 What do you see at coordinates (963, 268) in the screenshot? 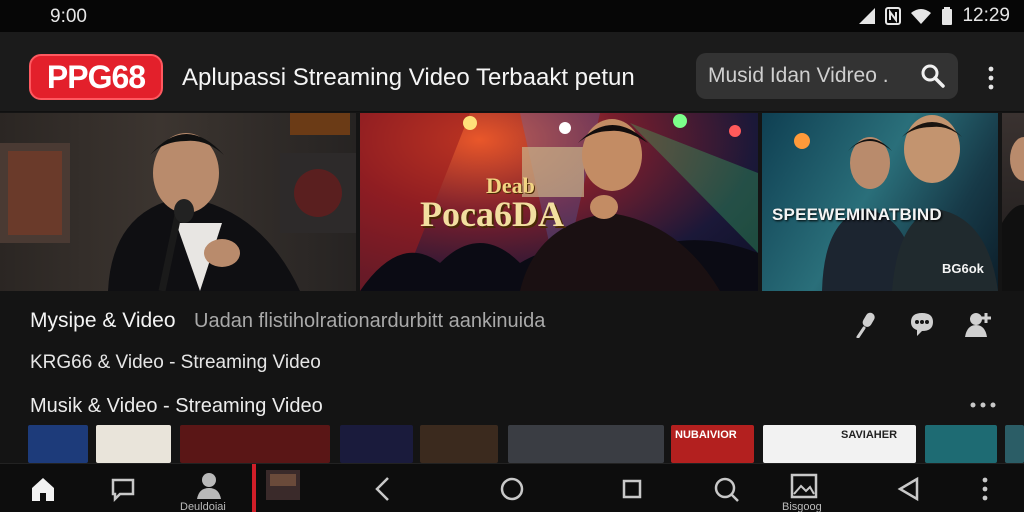
I see `banner-tag: BG6ok` at bounding box center [963, 268].